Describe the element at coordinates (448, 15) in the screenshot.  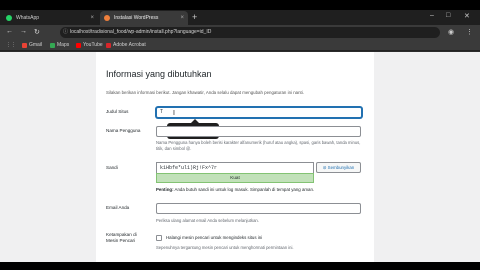
I see `maximize-button: □` at that location.